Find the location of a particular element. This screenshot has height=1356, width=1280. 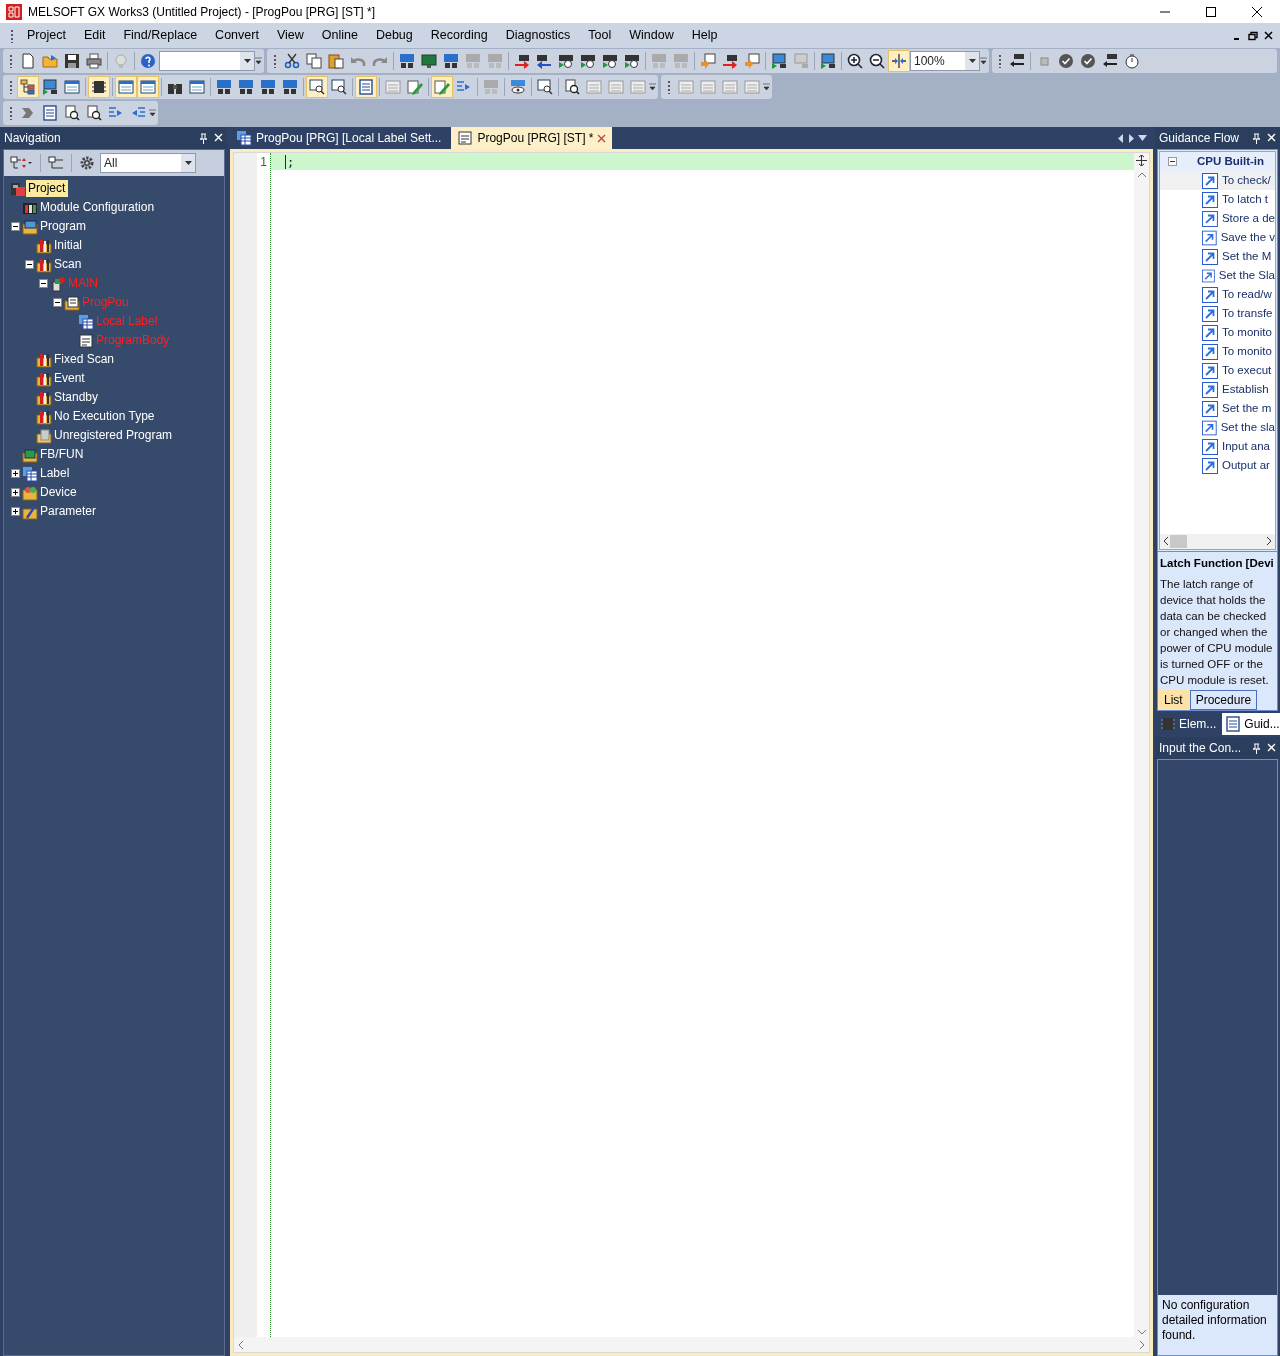

chip-button is located at coordinates (99, 87).